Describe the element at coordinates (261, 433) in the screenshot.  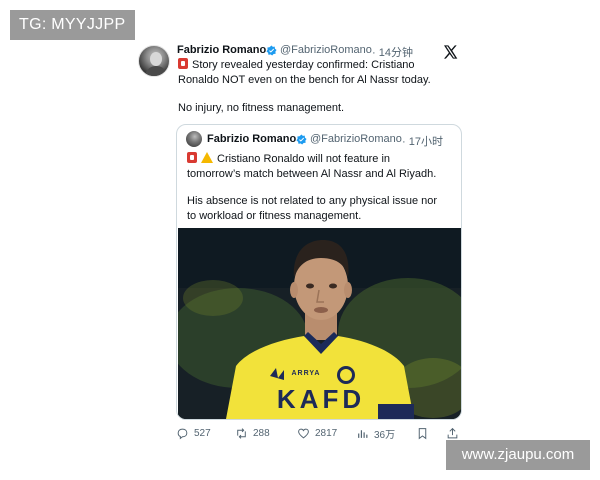
I see `retweet-count: 288` at that location.